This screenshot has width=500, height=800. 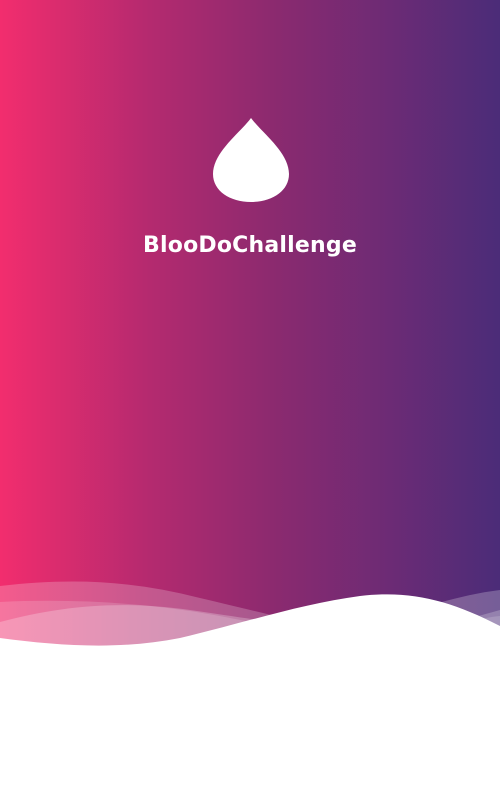 What do you see at coordinates (250, 245) in the screenshot?
I see `app-title: BlooDoChallenge` at bounding box center [250, 245].